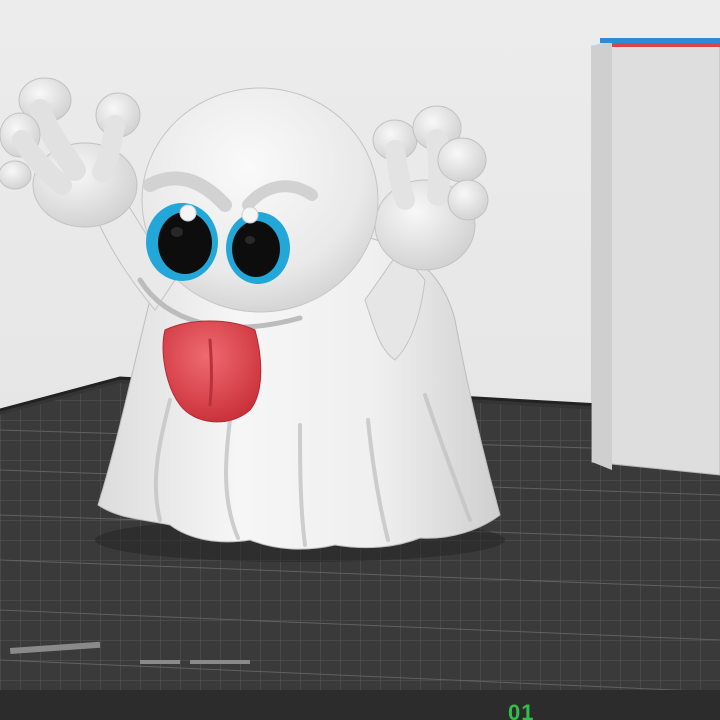 The image size is (720, 720). Describe the element at coordinates (521, 710) in the screenshot. I see `bed-corner-label: 01` at that location.